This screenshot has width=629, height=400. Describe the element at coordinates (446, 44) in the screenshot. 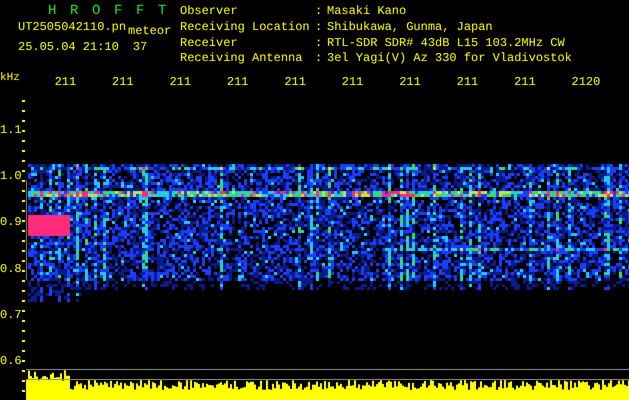

I see `info-value: RTL-SDR SDR# 43dB L15 103.2MHz CW` at that location.